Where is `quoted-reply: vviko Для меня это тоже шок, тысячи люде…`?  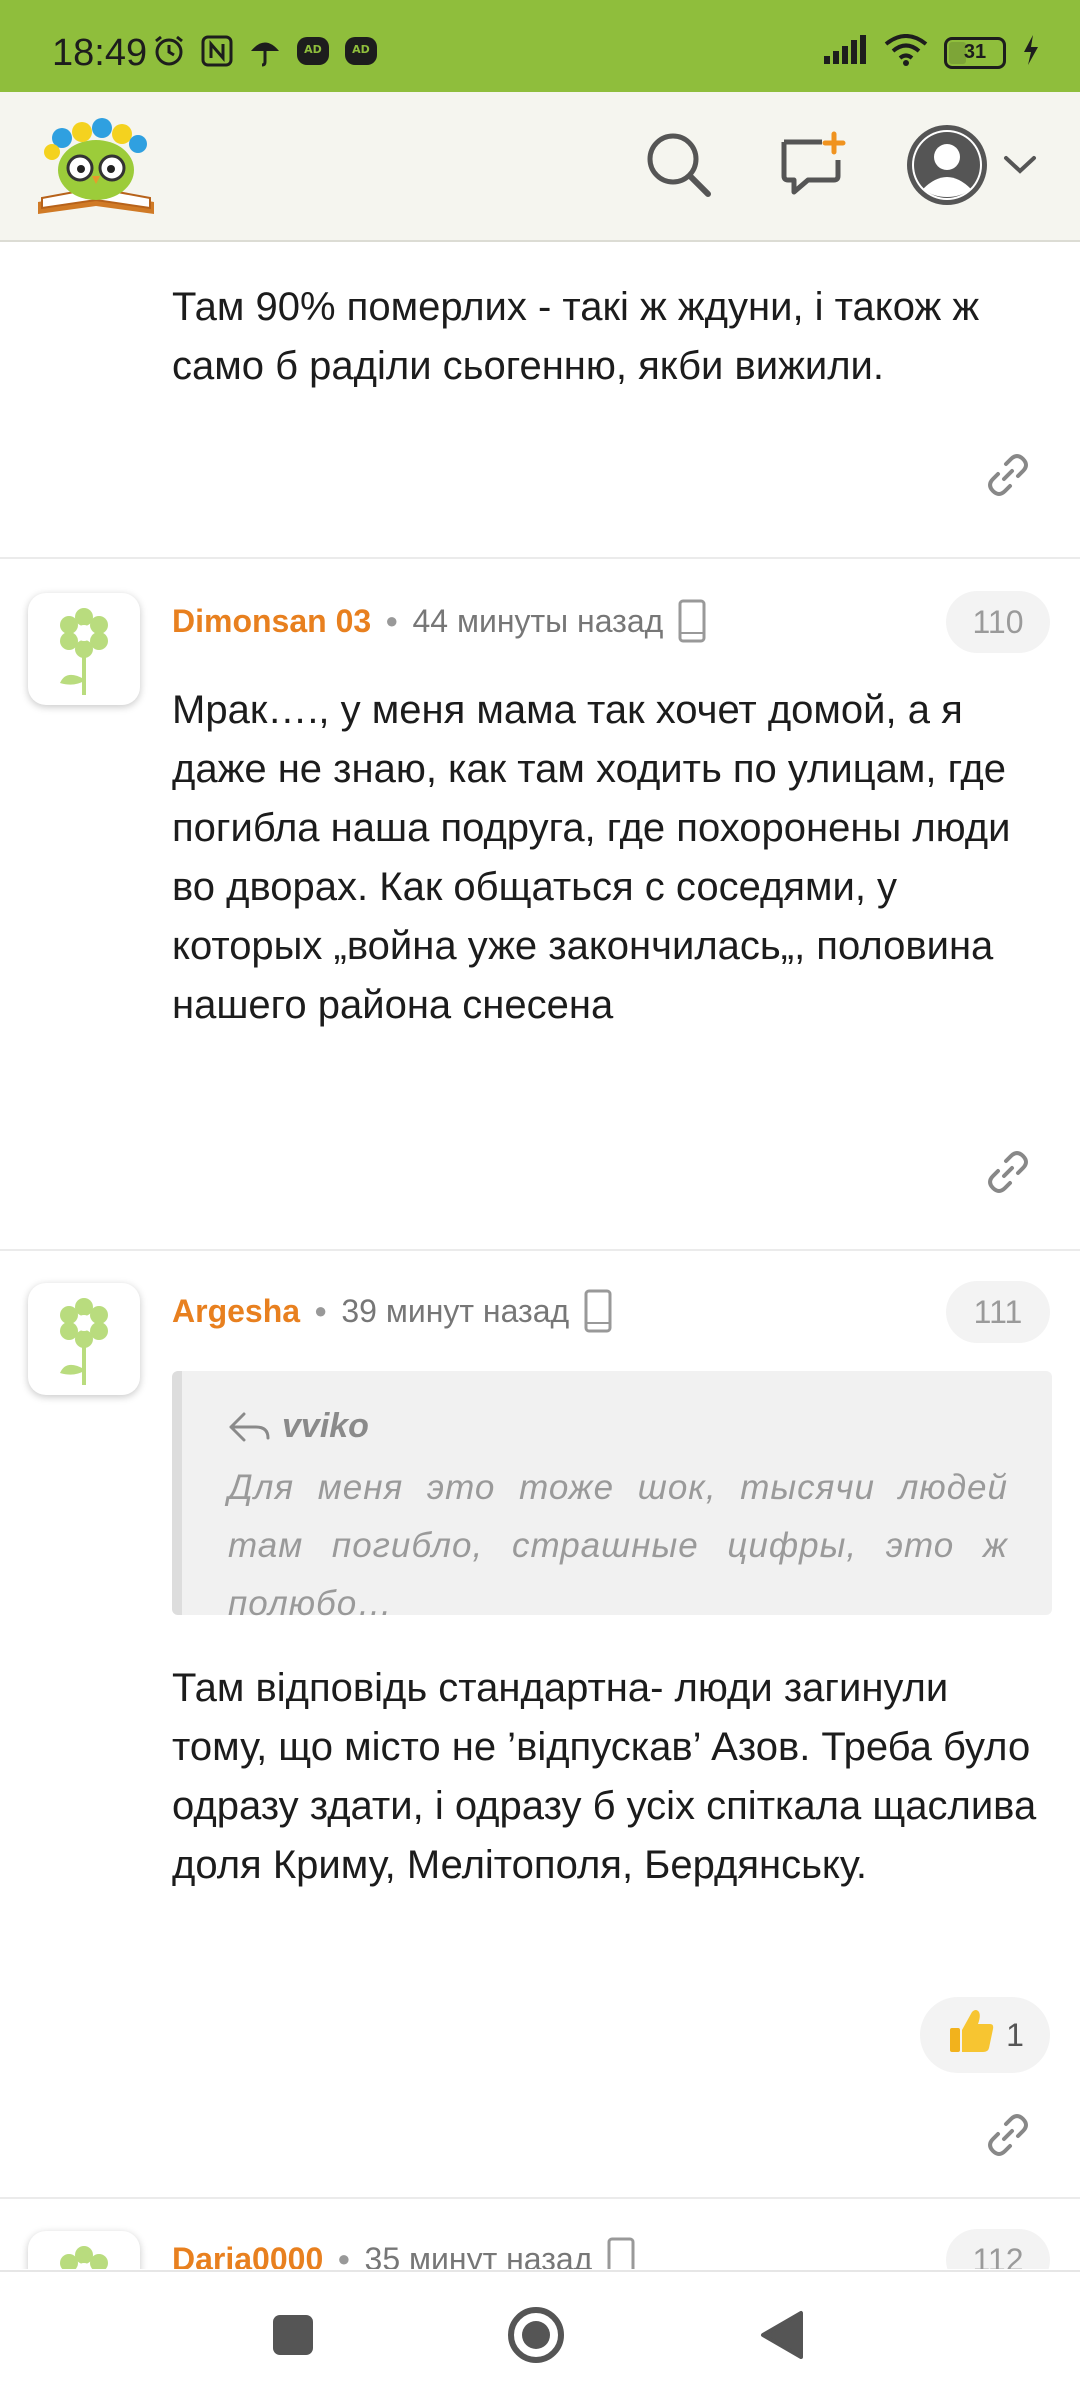 quoted-reply: vviko Для меня это тоже шок, тысячи люде… is located at coordinates (612, 1497).